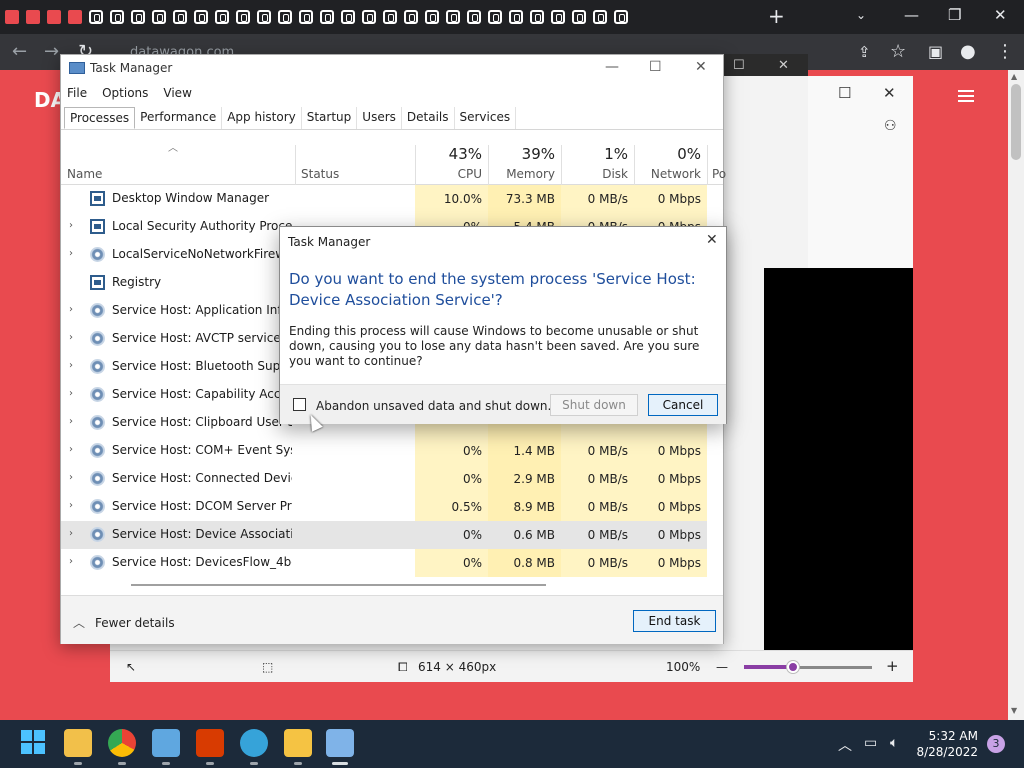 The width and height of the screenshot is (1024, 768). Describe the element at coordinates (330, 118) in the screenshot. I see `tab-startup: Startup` at that location.